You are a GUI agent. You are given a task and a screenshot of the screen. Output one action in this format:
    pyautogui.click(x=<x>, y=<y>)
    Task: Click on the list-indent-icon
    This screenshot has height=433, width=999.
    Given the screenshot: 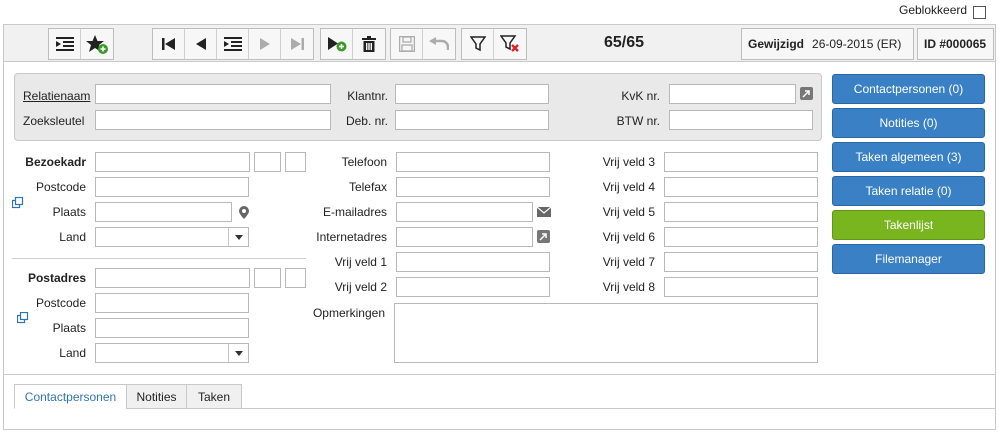 What is the action you would take?
    pyautogui.click(x=64, y=44)
    